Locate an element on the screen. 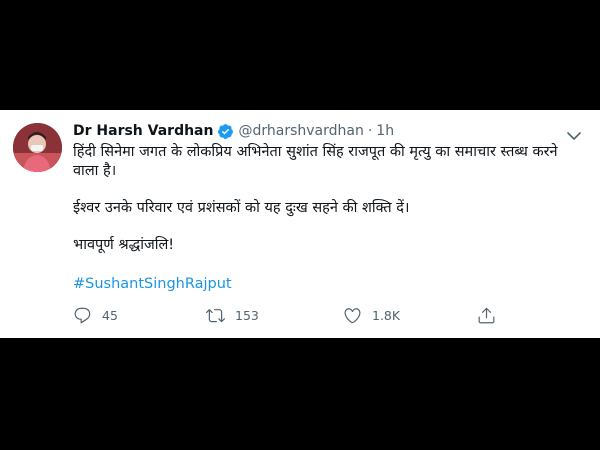  retweet-count: 153 is located at coordinates (247, 315).